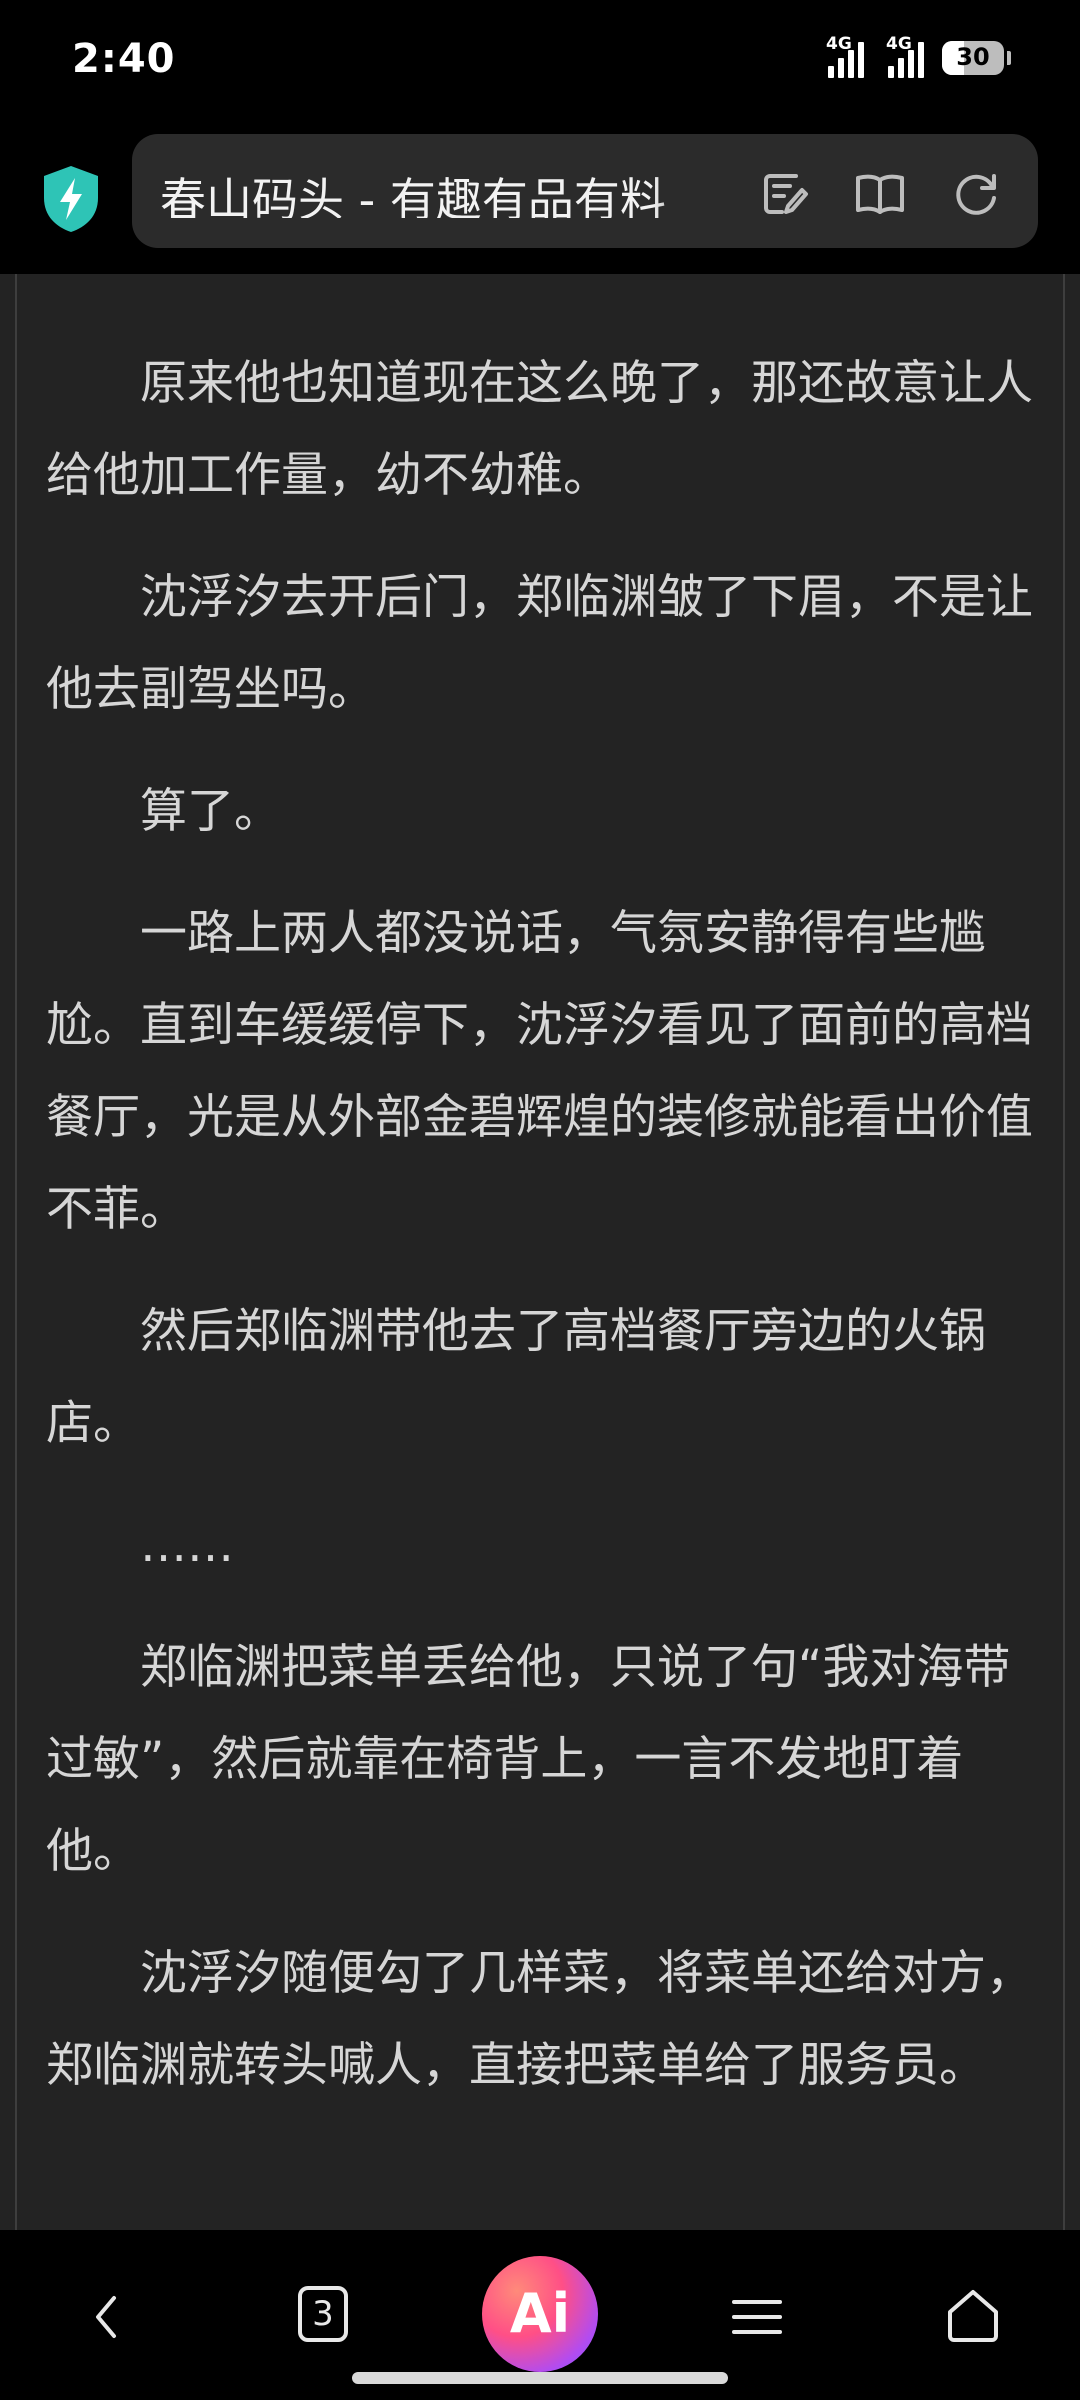  What do you see at coordinates (784, 194) in the screenshot?
I see `edit-icon` at bounding box center [784, 194].